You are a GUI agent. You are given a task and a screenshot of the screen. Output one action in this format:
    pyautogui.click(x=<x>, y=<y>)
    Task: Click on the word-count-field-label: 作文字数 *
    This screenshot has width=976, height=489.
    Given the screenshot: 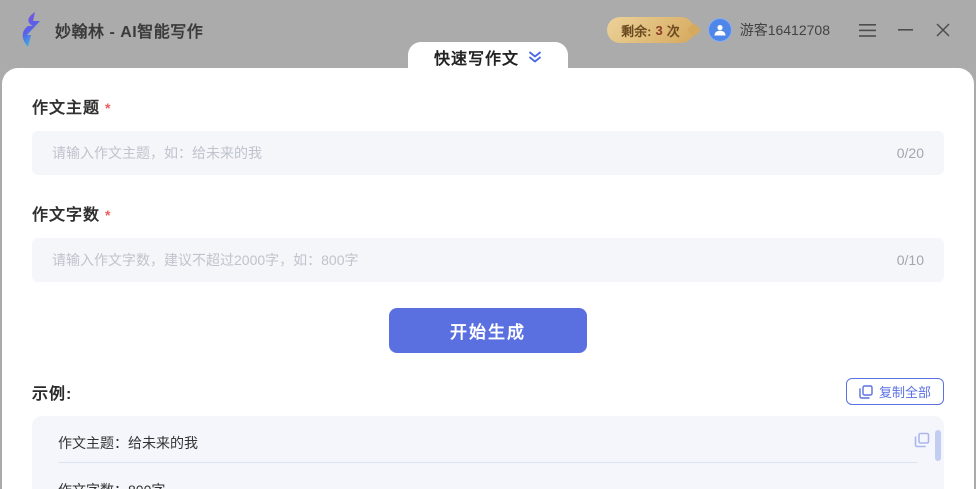 What is the action you would take?
    pyautogui.click(x=488, y=213)
    